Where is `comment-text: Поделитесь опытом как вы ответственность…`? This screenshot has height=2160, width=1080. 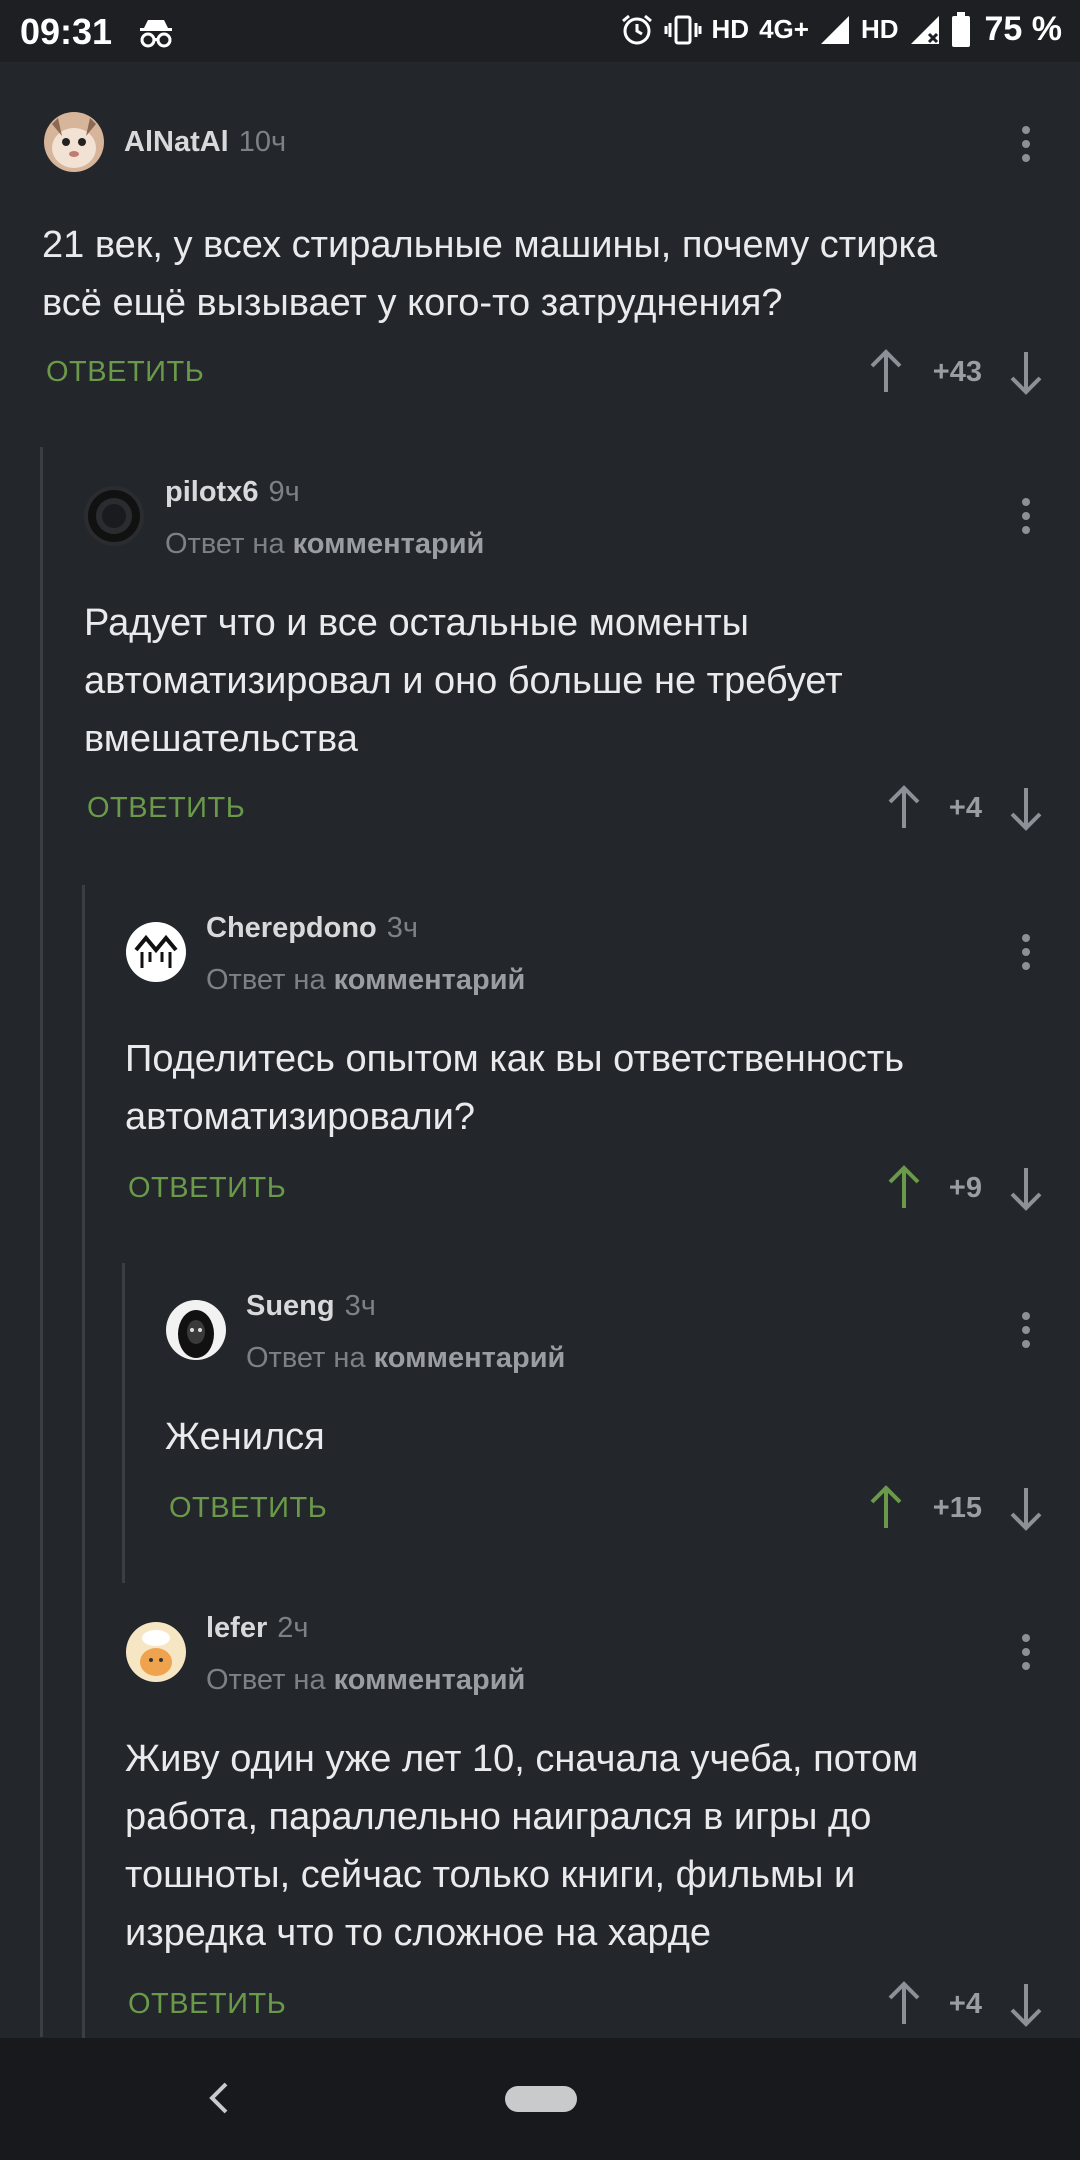 comment-text: Поделитесь опытом как вы ответственность… is located at coordinates (514, 1088).